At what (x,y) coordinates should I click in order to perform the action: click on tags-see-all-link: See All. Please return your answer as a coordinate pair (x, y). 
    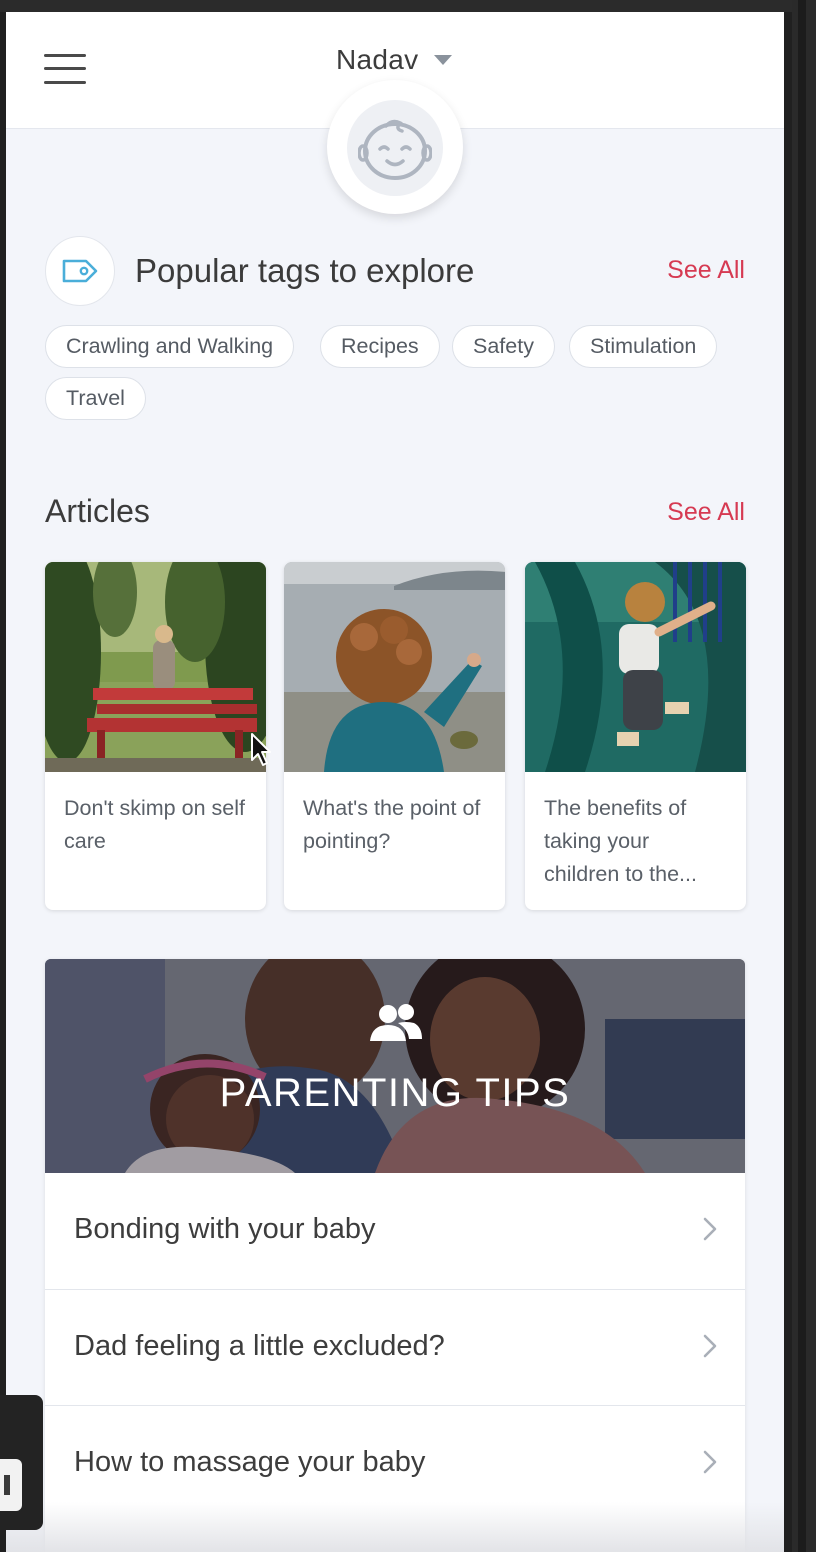
    Looking at the image, I should click on (706, 270).